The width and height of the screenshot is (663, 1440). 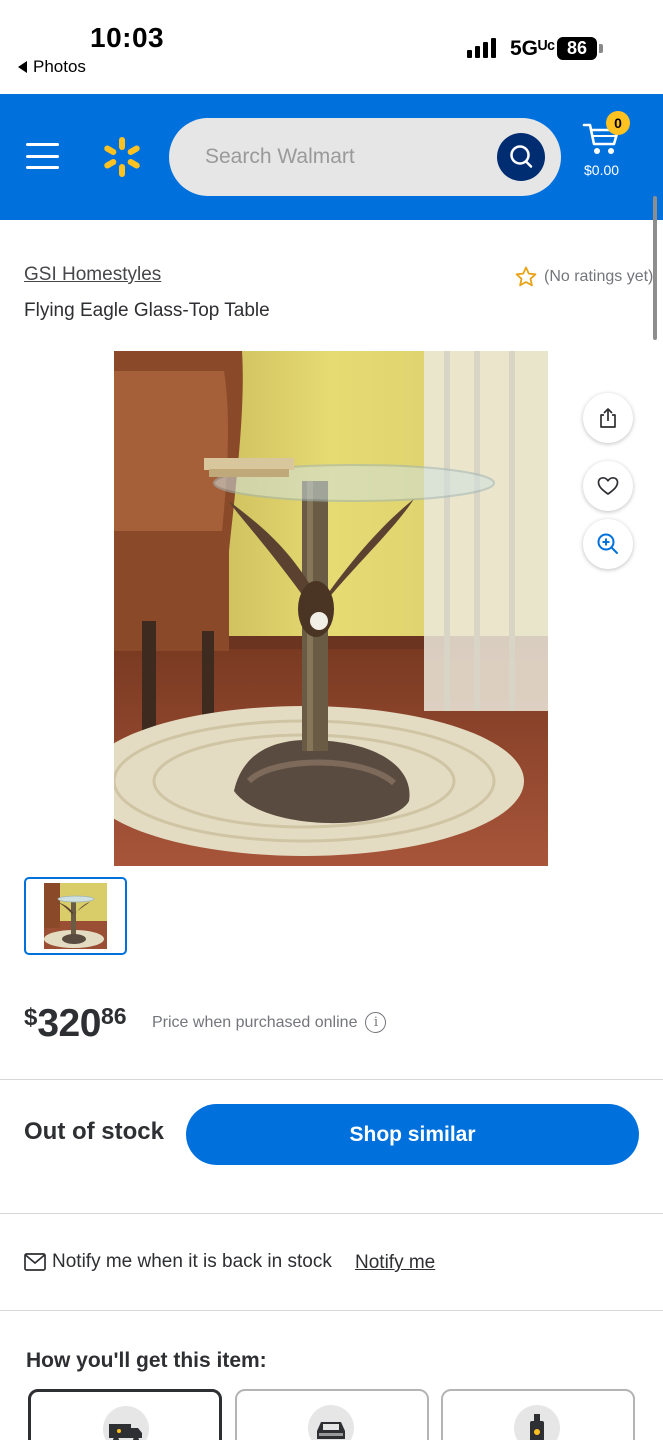 I want to click on cart-total: $0.00, so click(x=602, y=170).